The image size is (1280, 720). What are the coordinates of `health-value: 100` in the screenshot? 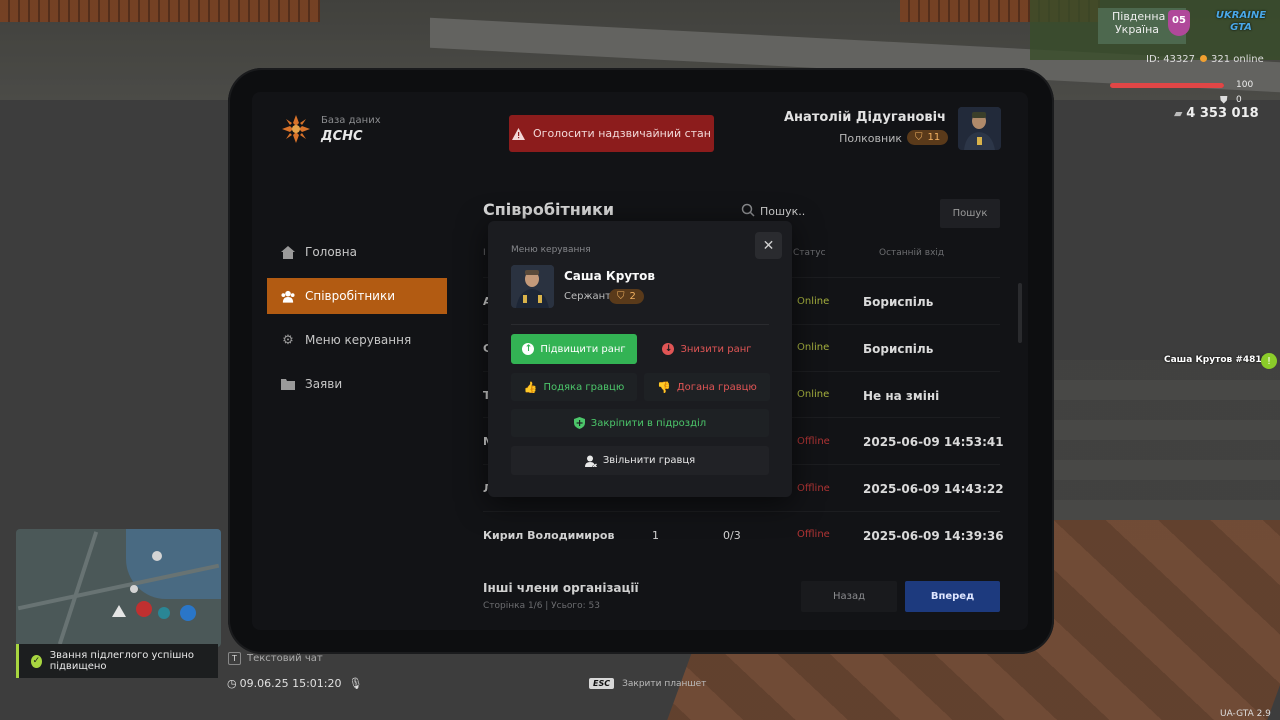 It's located at (1245, 85).